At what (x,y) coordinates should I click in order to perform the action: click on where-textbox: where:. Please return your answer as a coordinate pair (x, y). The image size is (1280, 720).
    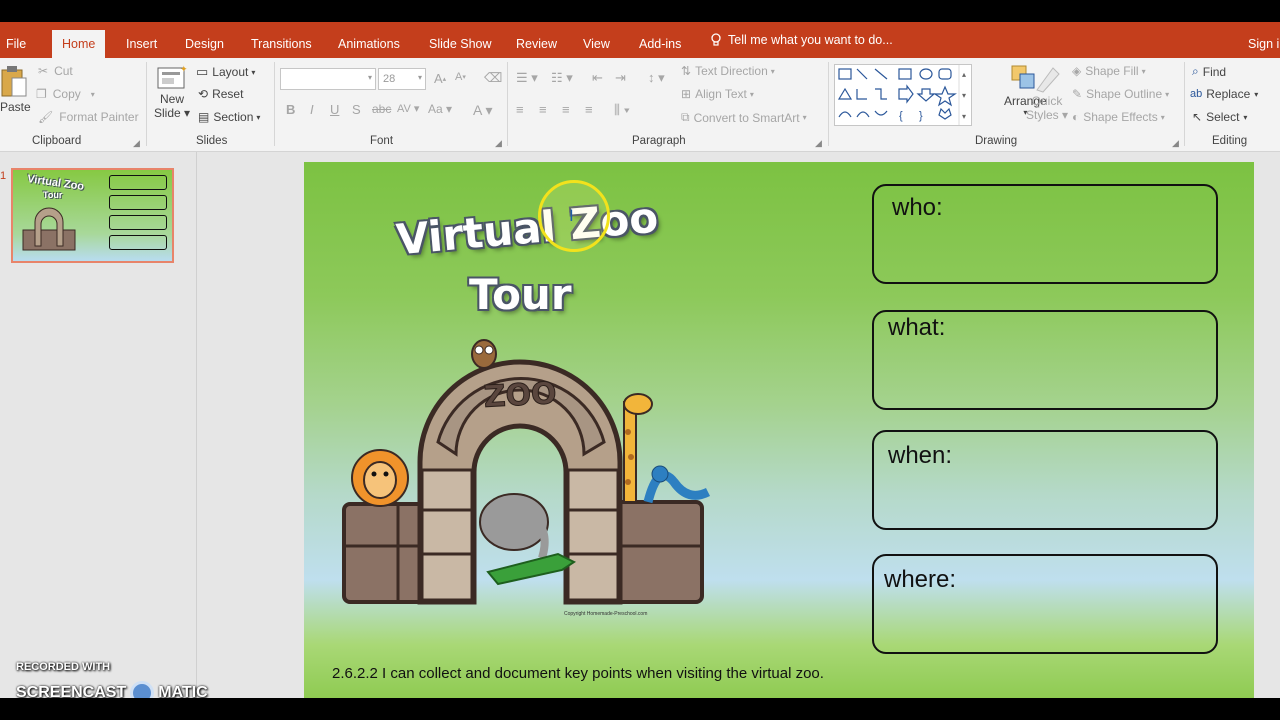
    Looking at the image, I should click on (1045, 604).